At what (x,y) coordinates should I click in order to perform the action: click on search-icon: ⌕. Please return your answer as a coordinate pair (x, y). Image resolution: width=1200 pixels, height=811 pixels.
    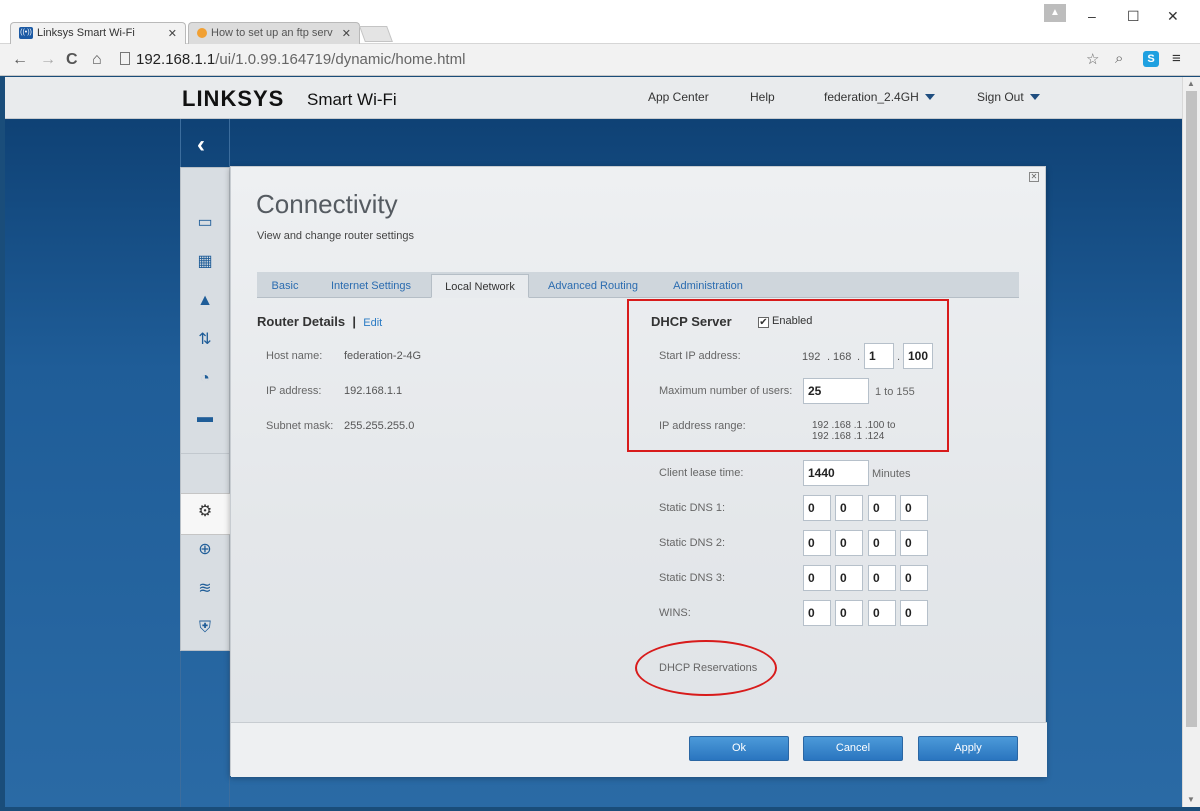
    Looking at the image, I should click on (1119, 58).